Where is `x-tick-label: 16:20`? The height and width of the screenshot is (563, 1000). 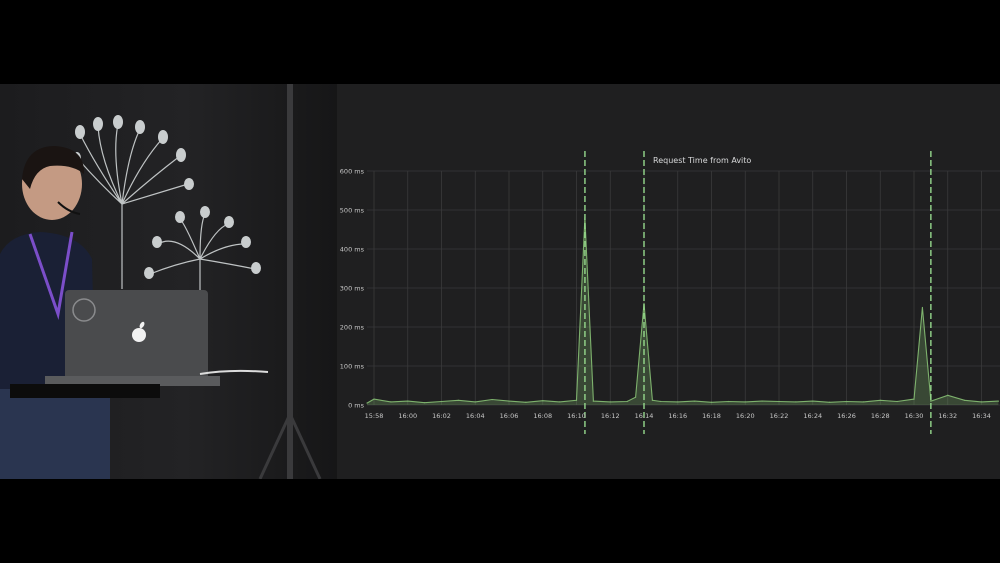
x-tick-label: 16:20 is located at coordinates (745, 416).